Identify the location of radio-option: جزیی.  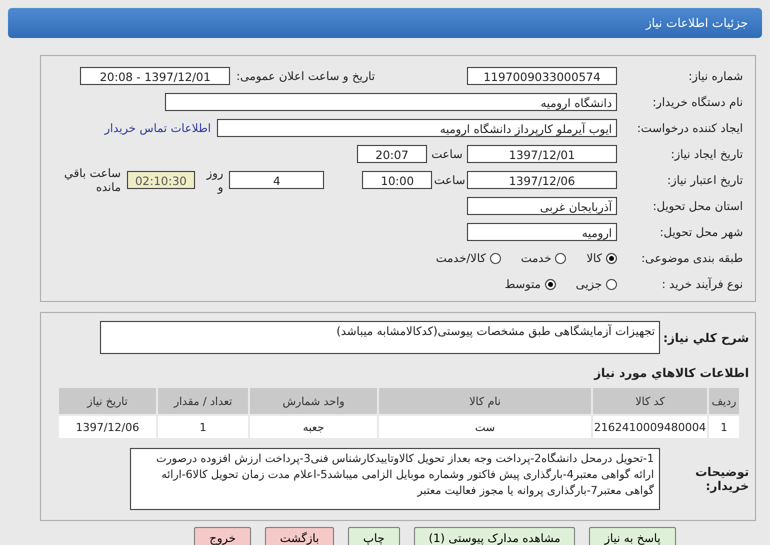
(596, 284).